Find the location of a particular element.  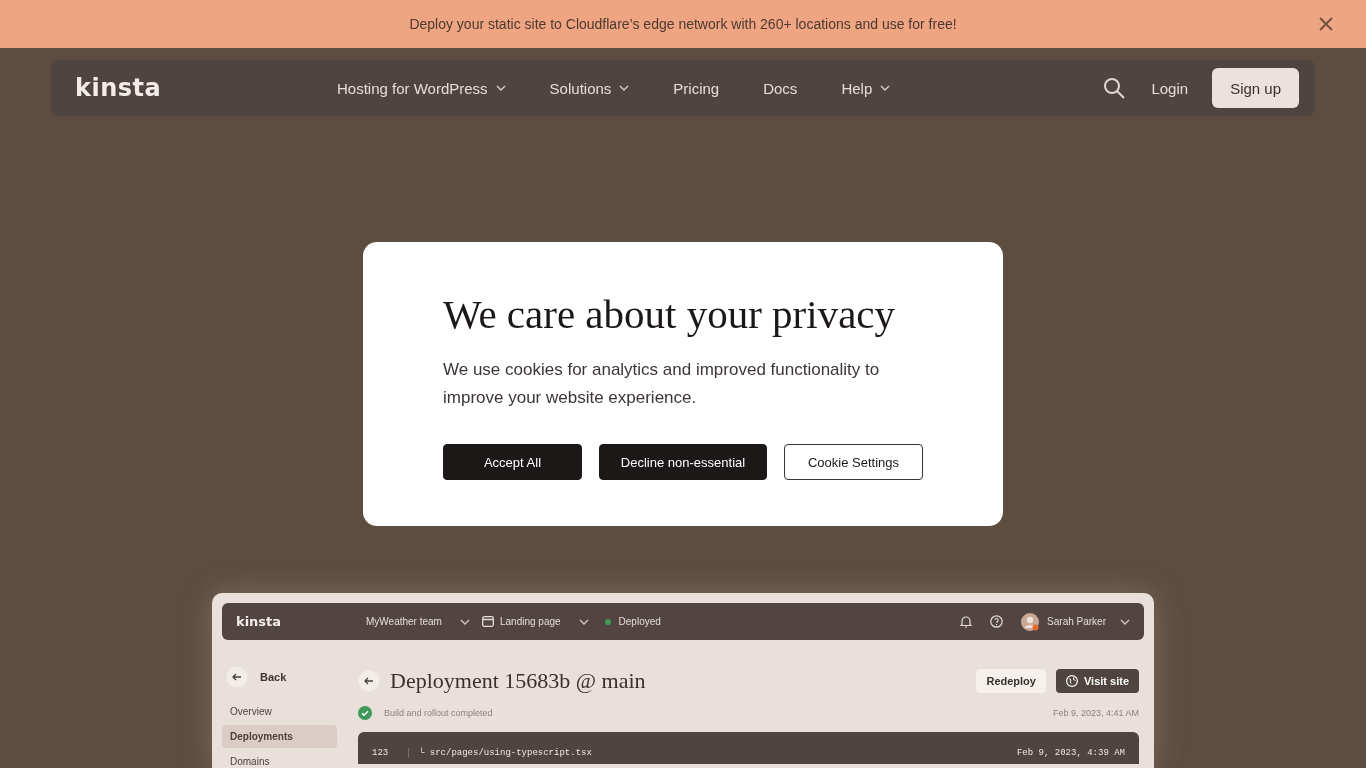

deploy-status: Deployed is located at coordinates (639, 621).